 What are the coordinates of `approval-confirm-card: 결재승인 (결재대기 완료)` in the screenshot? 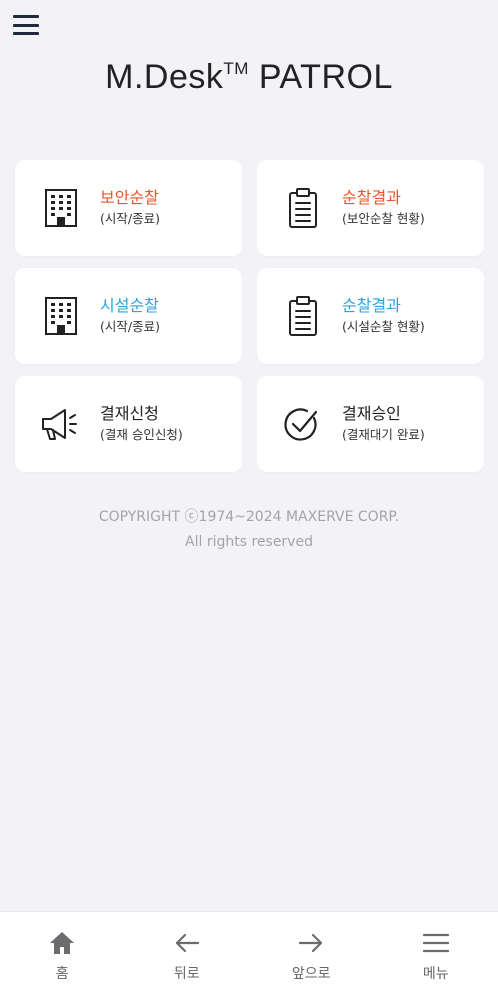 It's located at (370, 424).